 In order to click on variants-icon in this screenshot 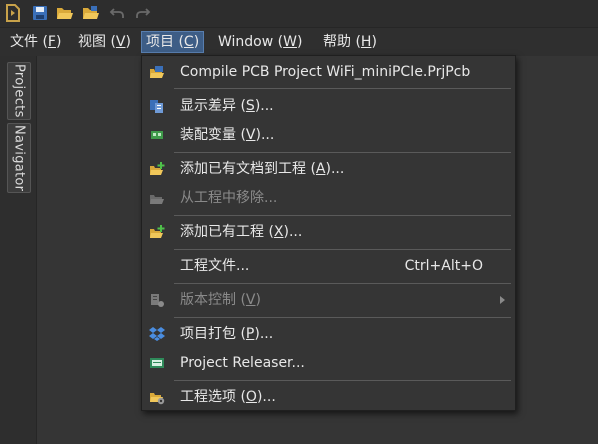, I will do `click(157, 135)`.